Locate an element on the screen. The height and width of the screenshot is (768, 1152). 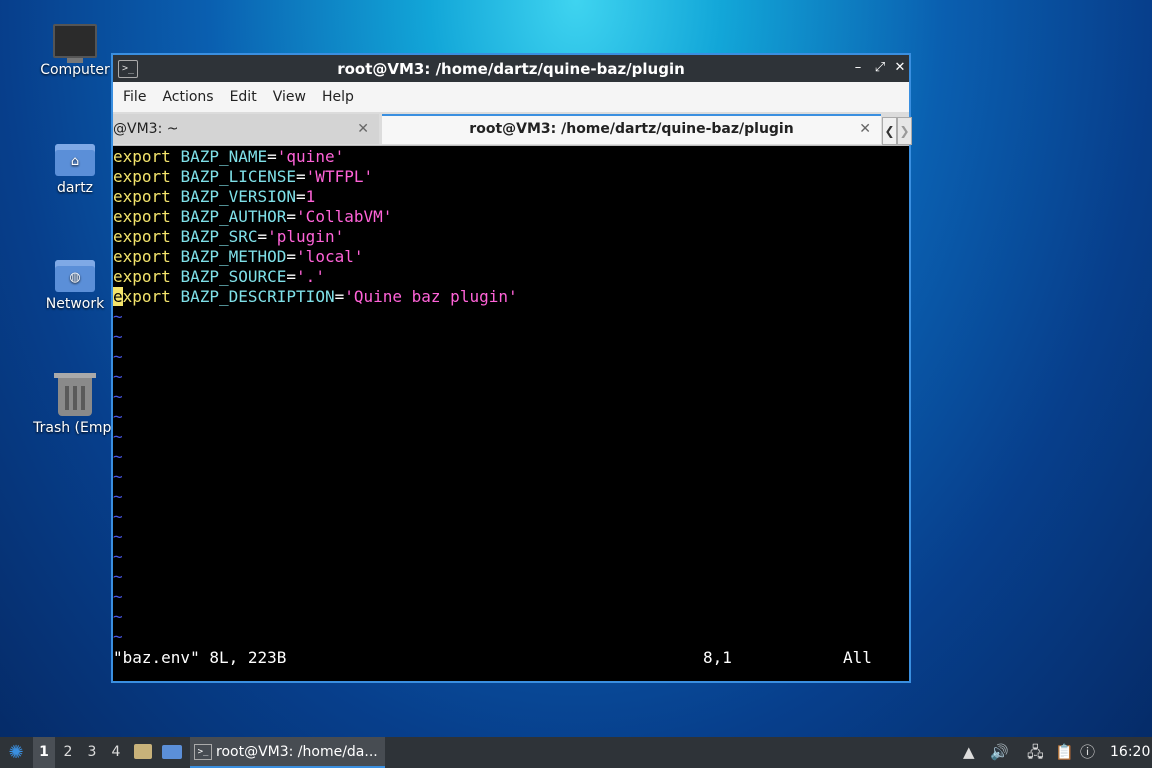
start-menu-icon: ✺ is located at coordinates (16, 752).